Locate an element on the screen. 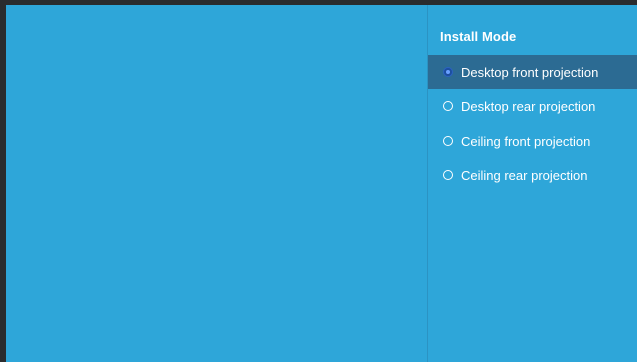 This screenshot has width=637, height=362. radio-selected-icon is located at coordinates (448, 72).